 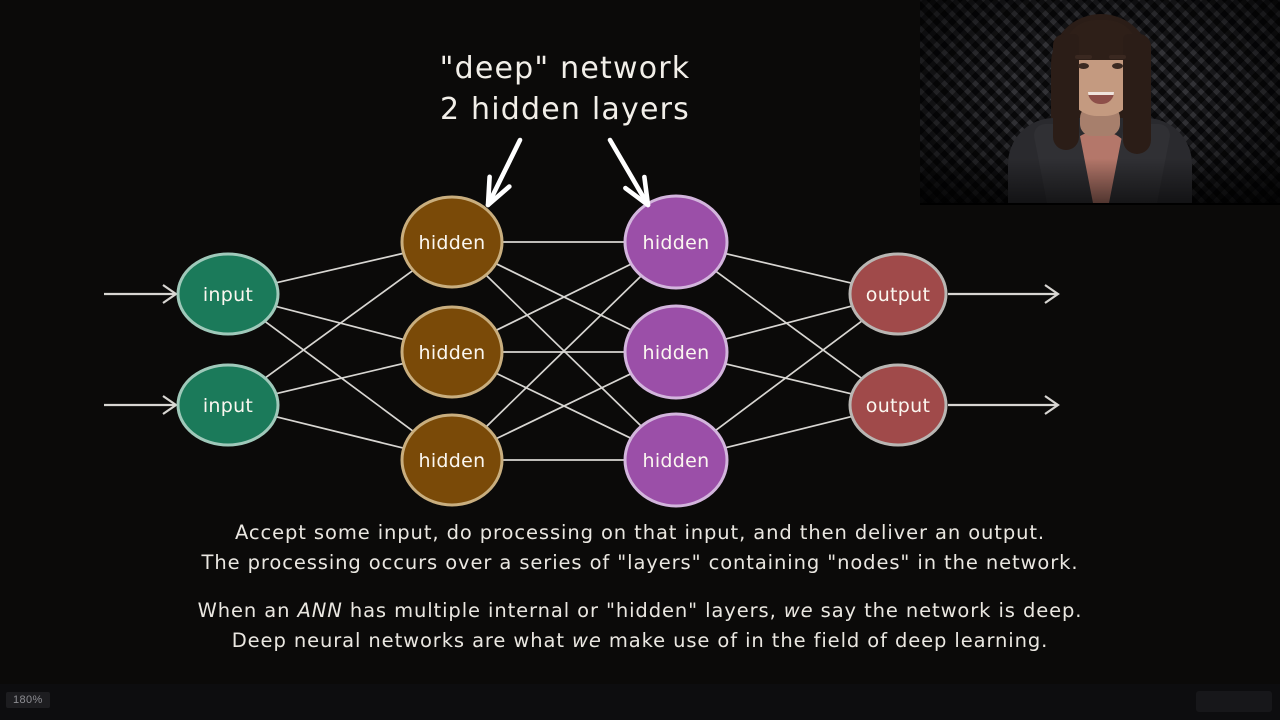 I want to click on callout-arrow-hidden-2-shaft, so click(x=629, y=172).